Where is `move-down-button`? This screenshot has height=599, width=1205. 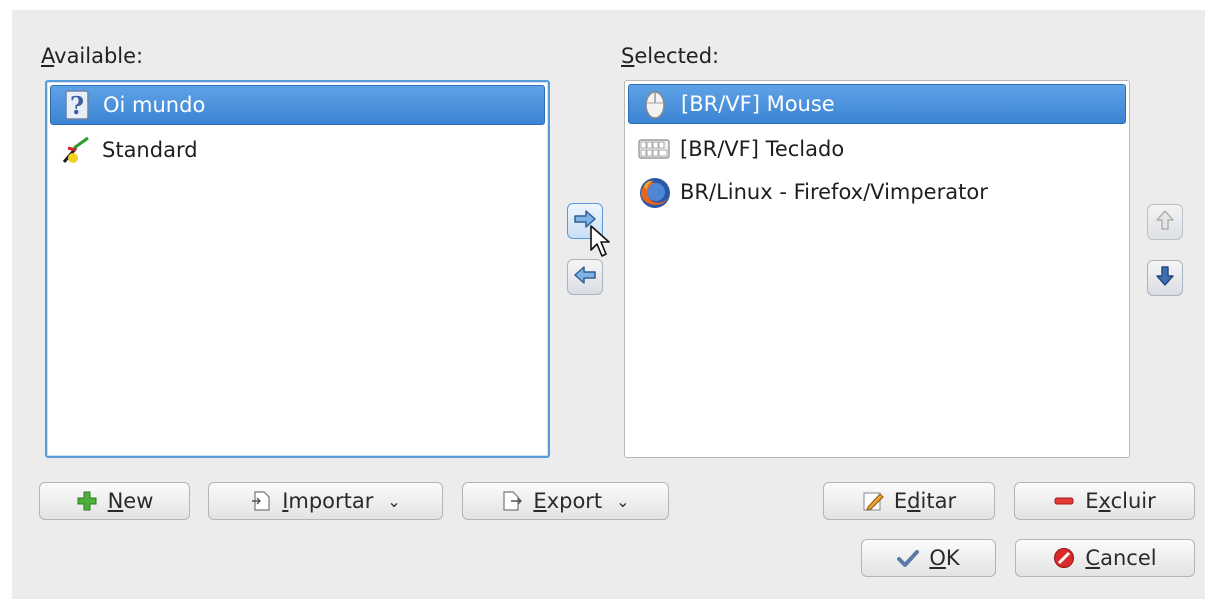 move-down-button is located at coordinates (1165, 278).